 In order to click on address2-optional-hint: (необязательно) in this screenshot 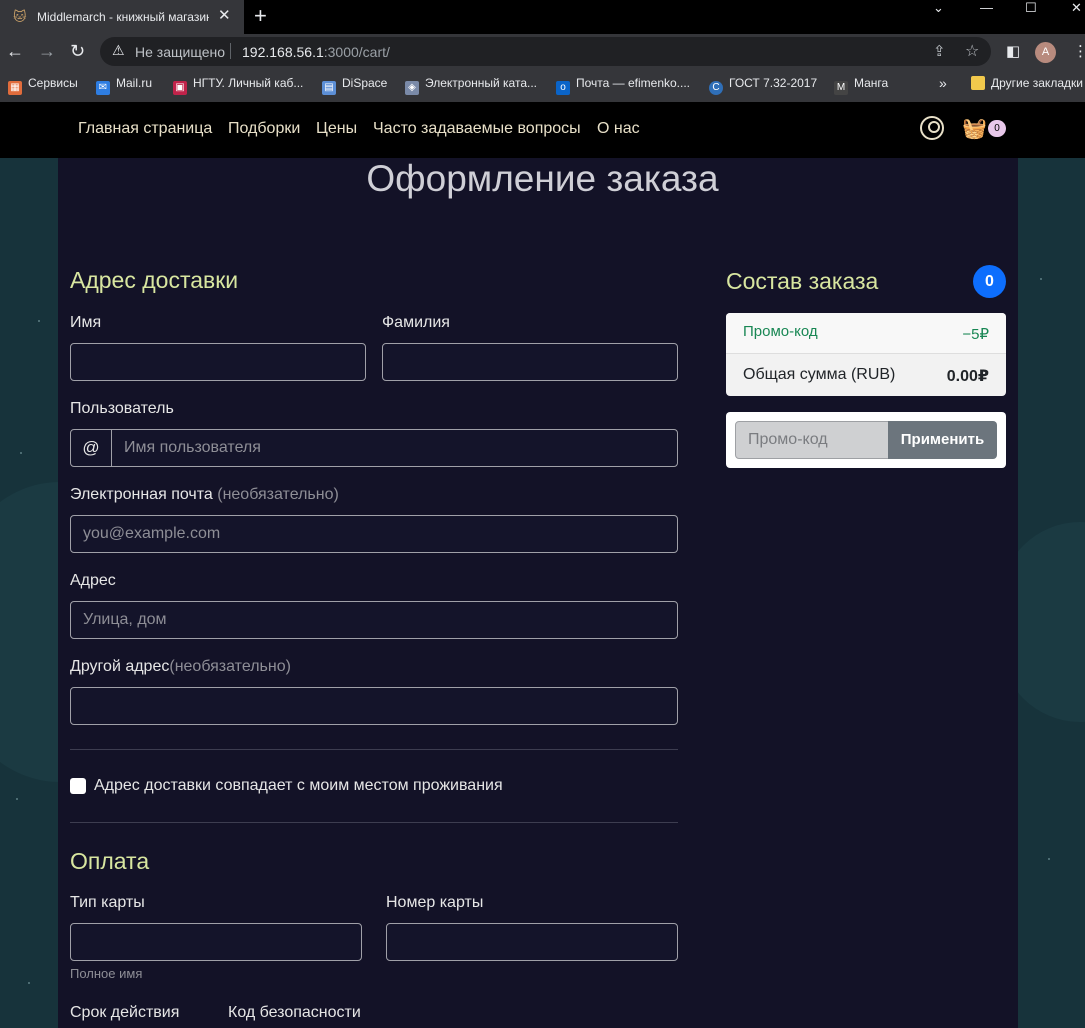, I will do `click(230, 666)`.